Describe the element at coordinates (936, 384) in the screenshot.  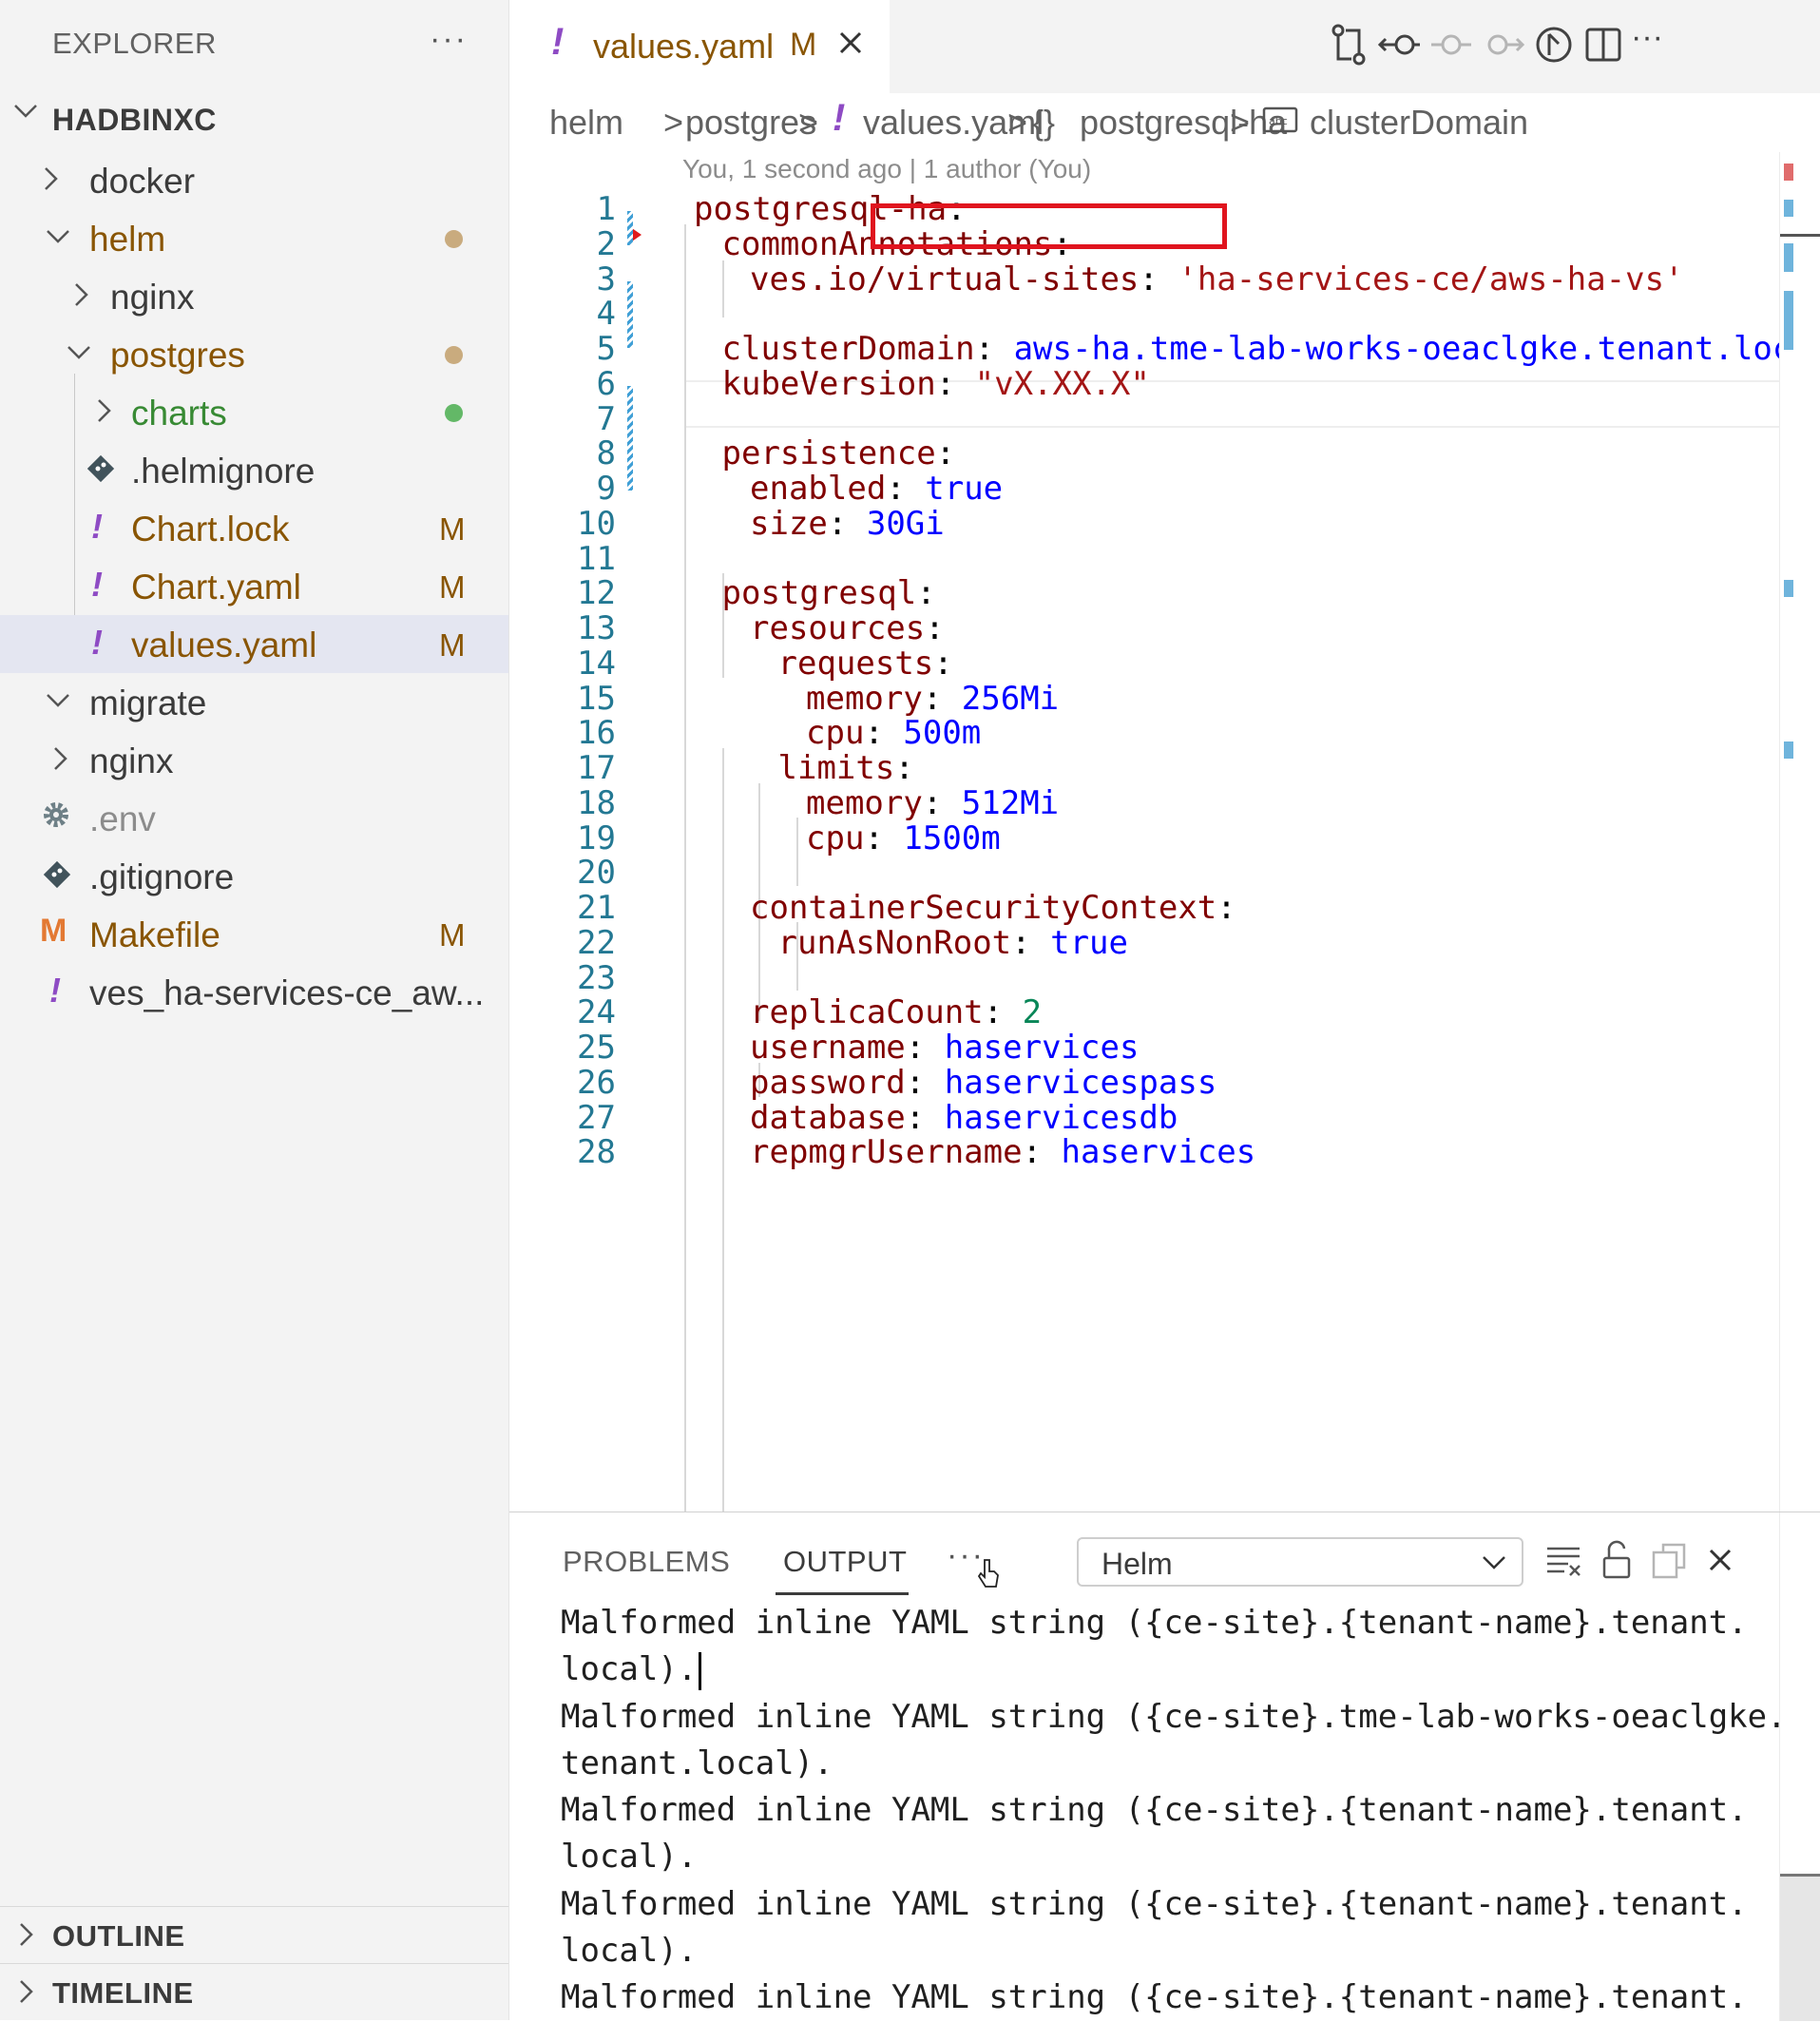
I see `code-line: kubeVersion: "vX.XX.X"` at that location.